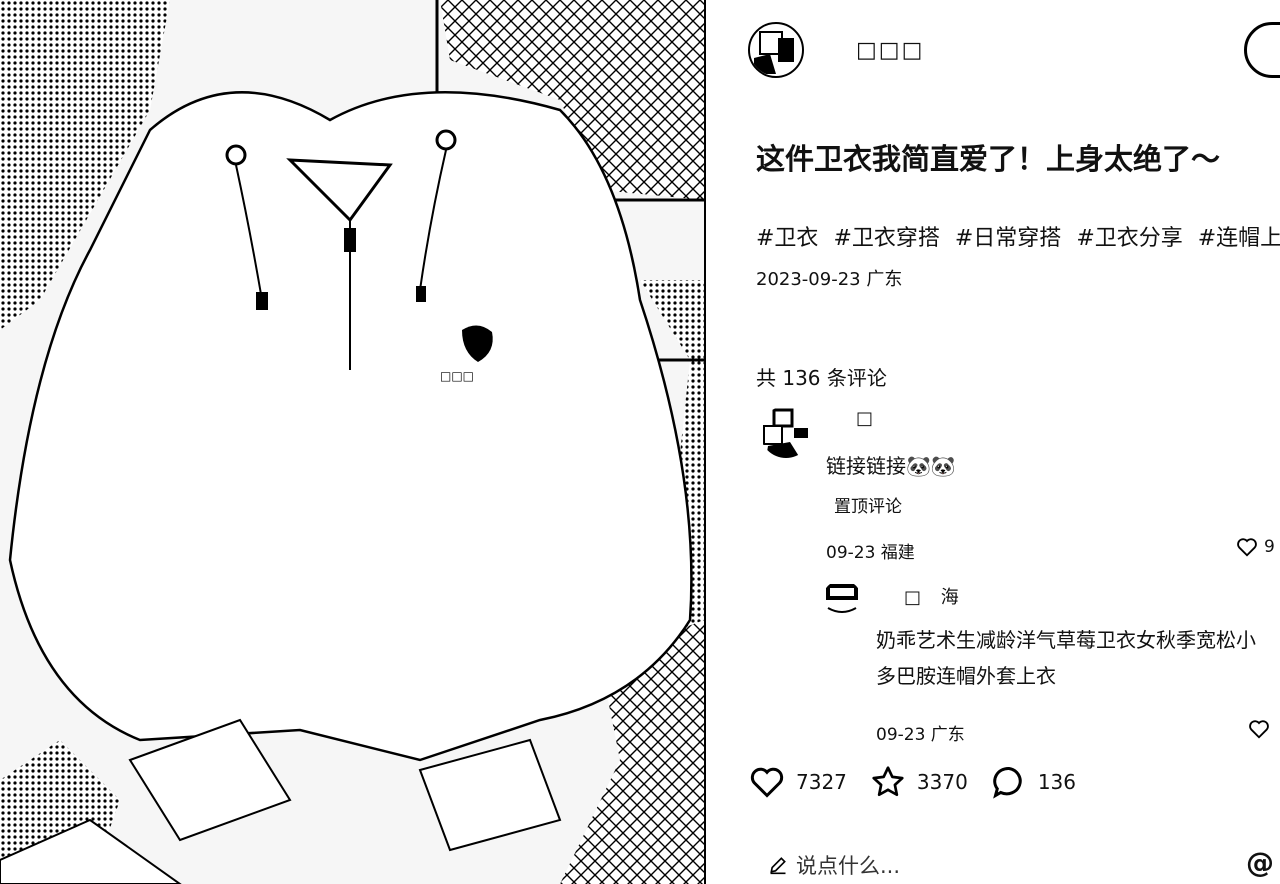  I want to click on commenter-name: □, so click(864, 418).